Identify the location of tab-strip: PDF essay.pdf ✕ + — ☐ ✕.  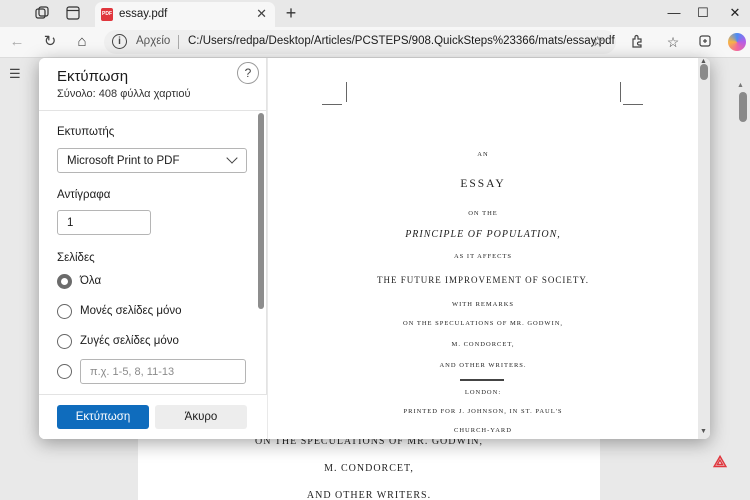
(375, 13).